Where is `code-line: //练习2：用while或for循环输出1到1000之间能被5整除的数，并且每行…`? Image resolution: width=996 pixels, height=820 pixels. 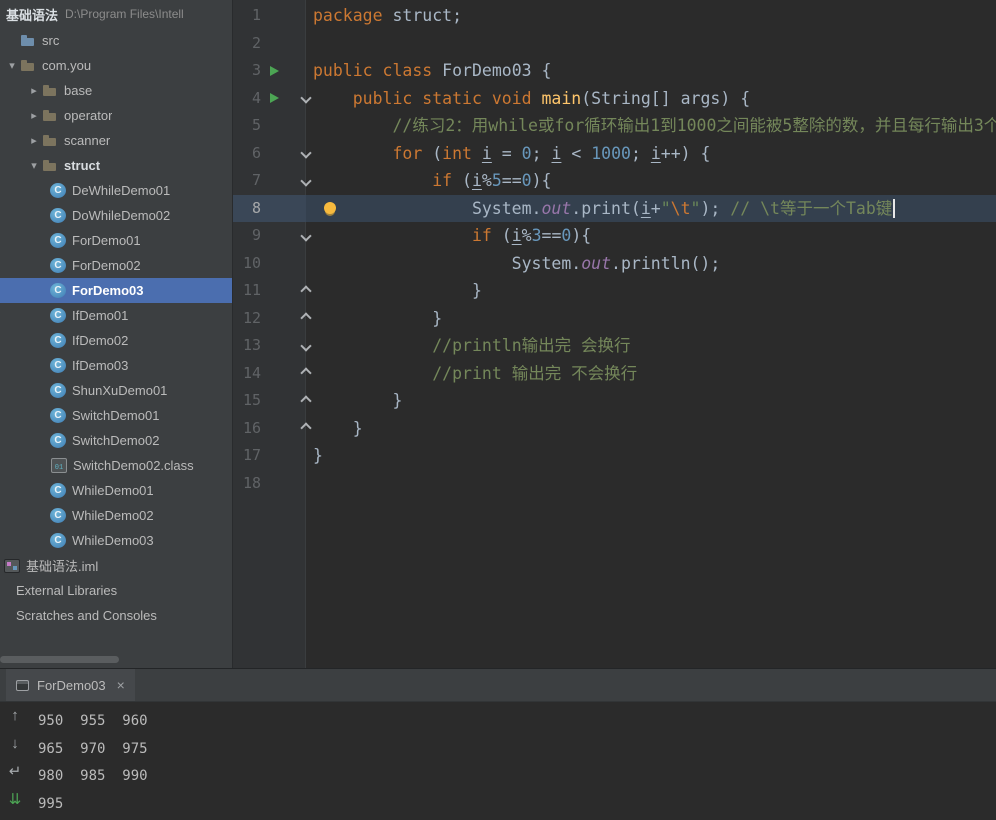 code-line: //练习2：用while或for循环输出1到1000之间能被5整除的数，并且每行… is located at coordinates (651, 126).